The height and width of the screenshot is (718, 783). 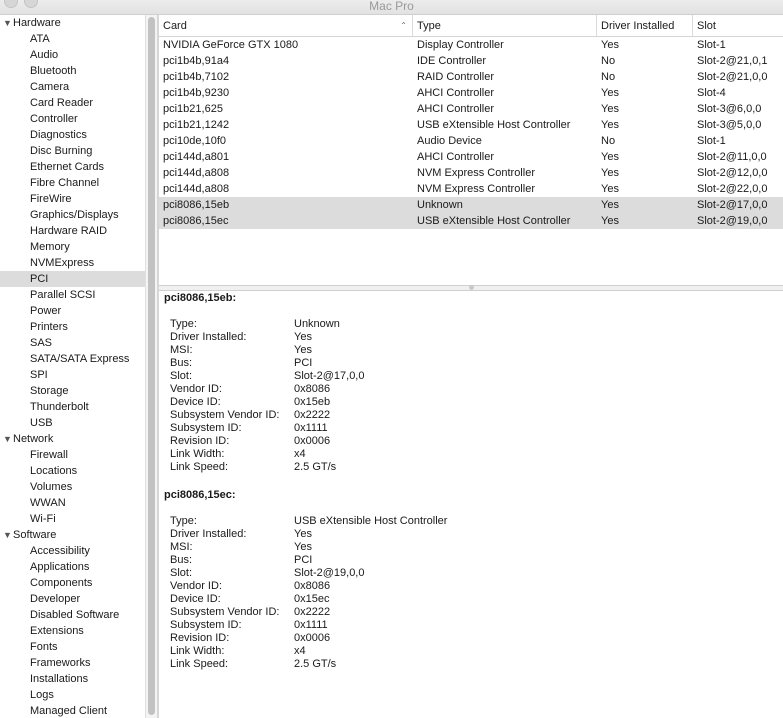 What do you see at coordinates (72, 519) in the screenshot?
I see `sidebar-item-wi-fi: Wi-Fi` at bounding box center [72, 519].